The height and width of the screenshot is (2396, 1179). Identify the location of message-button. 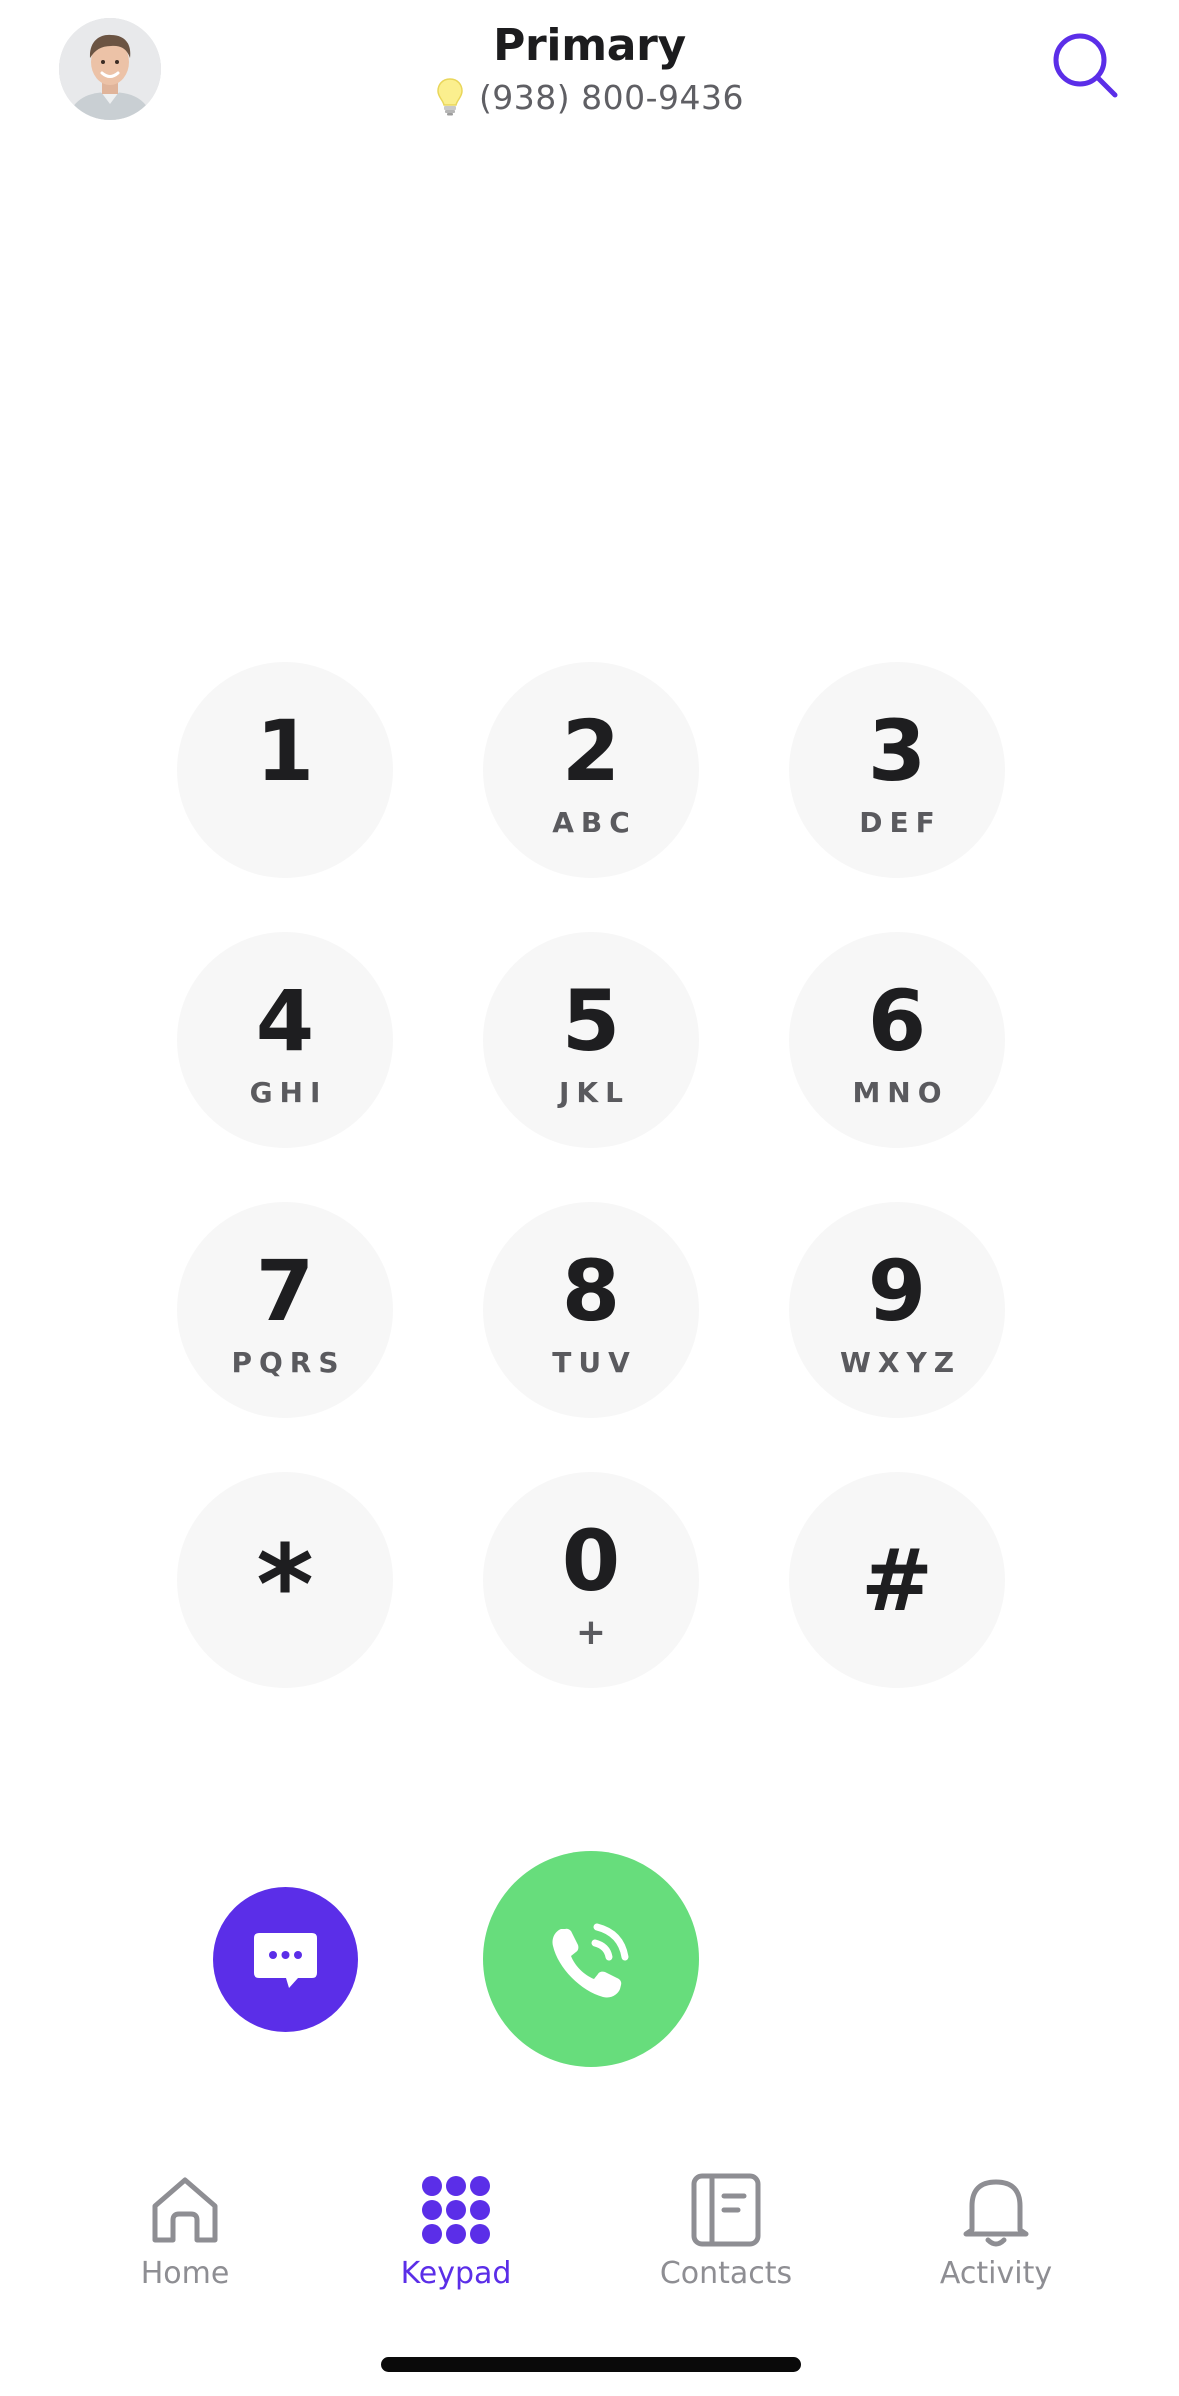
(285, 1959).